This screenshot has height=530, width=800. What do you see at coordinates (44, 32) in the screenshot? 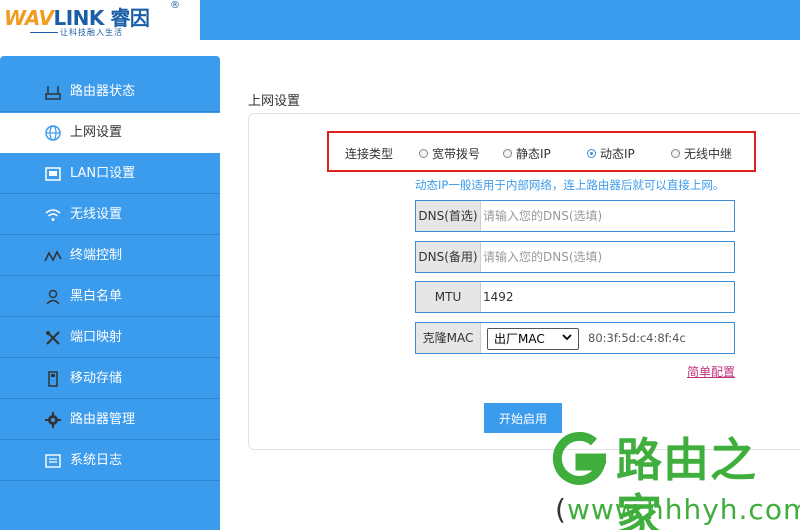
I see `slogan-divider` at bounding box center [44, 32].